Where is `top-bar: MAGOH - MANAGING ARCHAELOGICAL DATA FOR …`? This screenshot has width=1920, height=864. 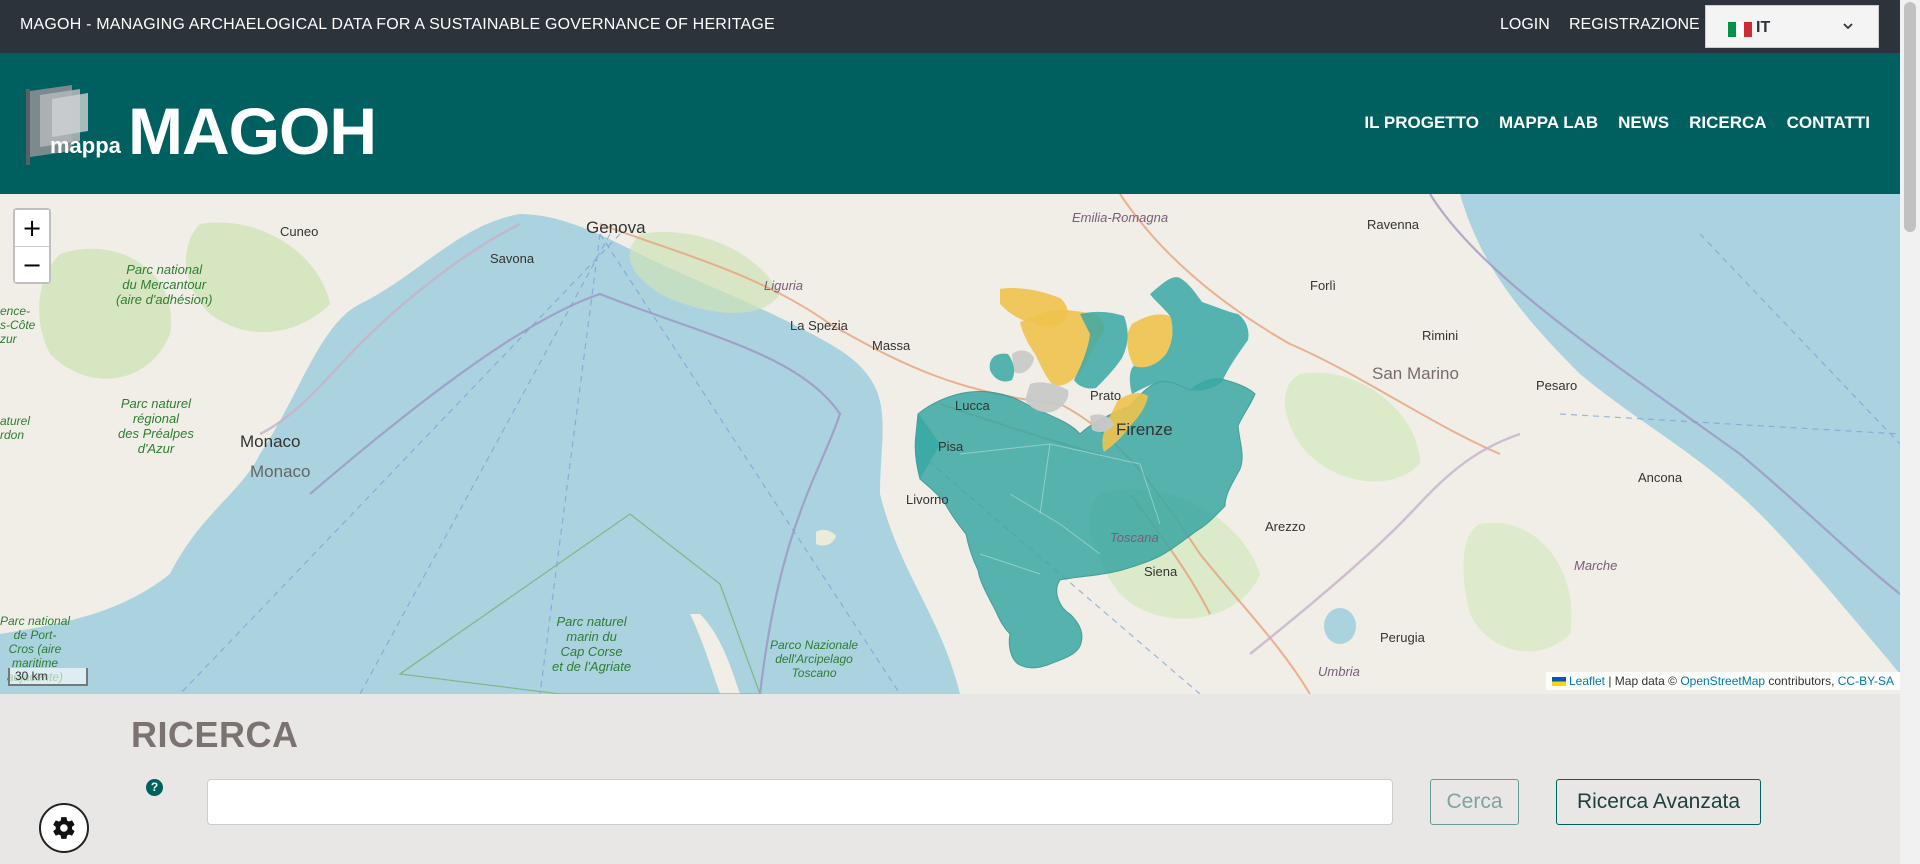
top-bar: MAGOH - MANAGING ARCHAELOGICAL DATA FOR … is located at coordinates (950, 26).